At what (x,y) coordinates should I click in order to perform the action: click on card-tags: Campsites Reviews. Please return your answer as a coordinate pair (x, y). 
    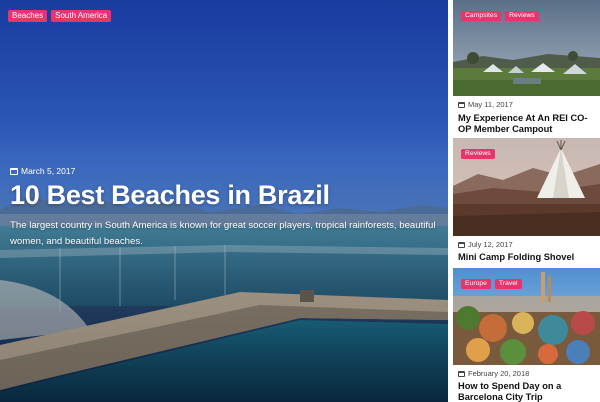
    Looking at the image, I should click on (500, 16).